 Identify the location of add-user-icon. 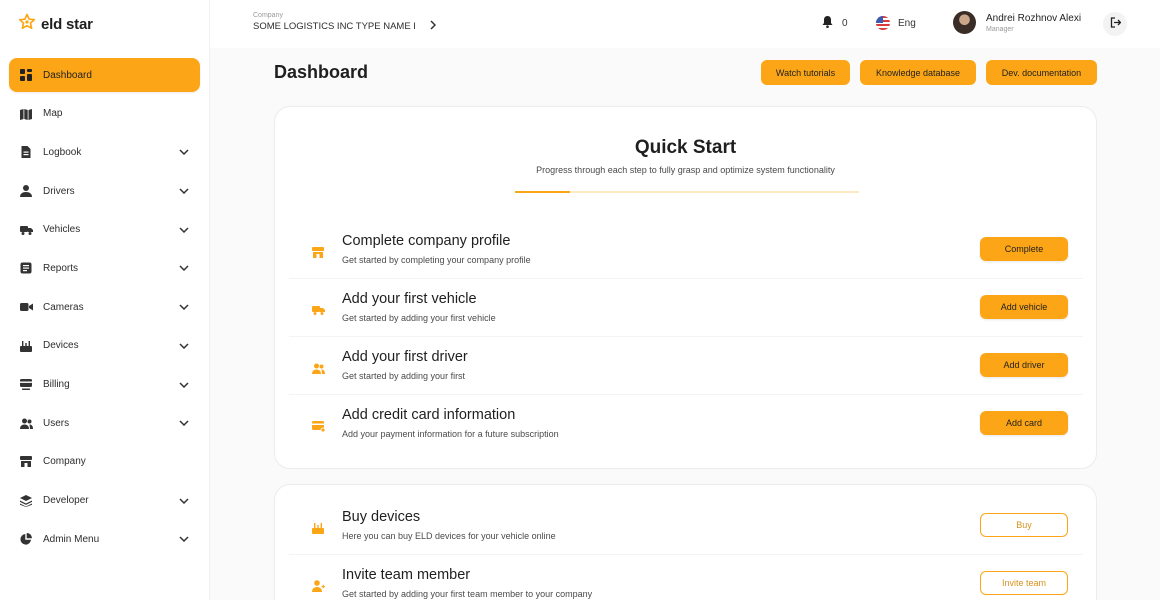
(318, 586).